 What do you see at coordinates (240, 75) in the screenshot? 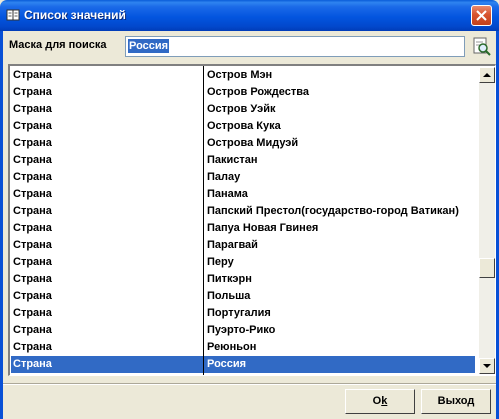
I see `list-item-value: Остров Мэн` at bounding box center [240, 75].